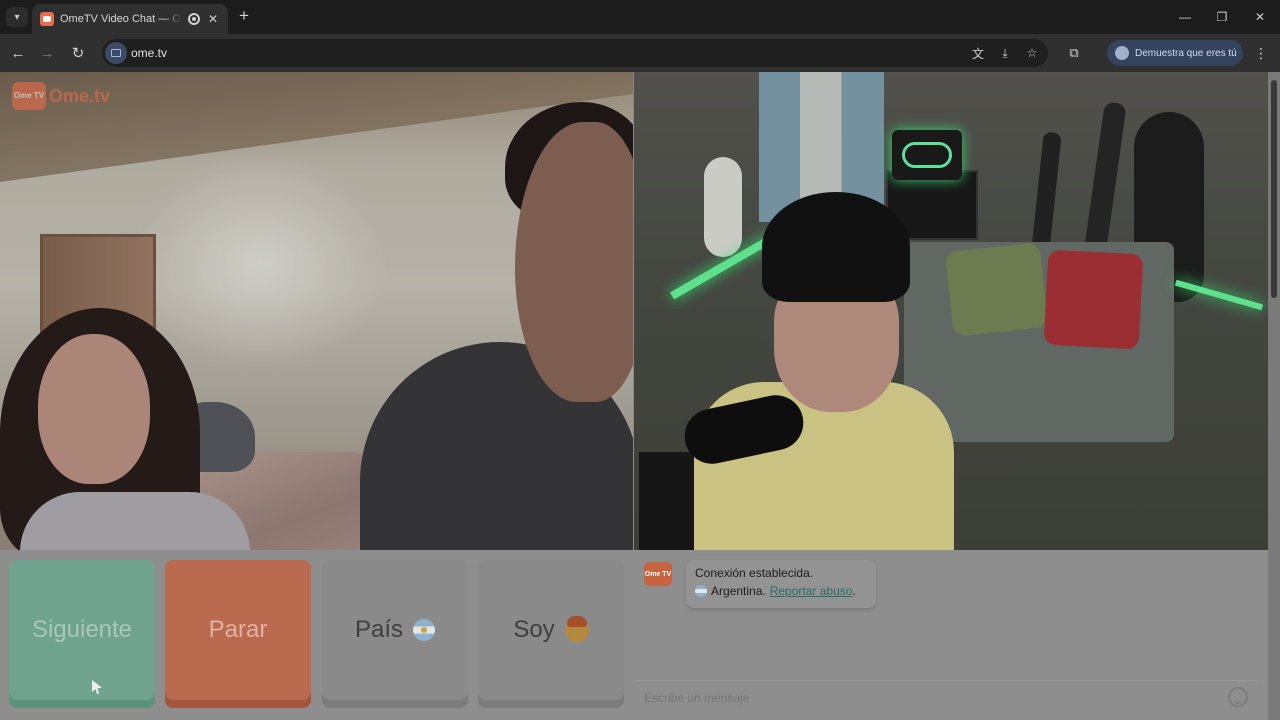 This screenshot has height=720, width=1280. Describe the element at coordinates (121, 19) in the screenshot. I see `tab-title: OmeTV Video Chat — Ome` at that location.